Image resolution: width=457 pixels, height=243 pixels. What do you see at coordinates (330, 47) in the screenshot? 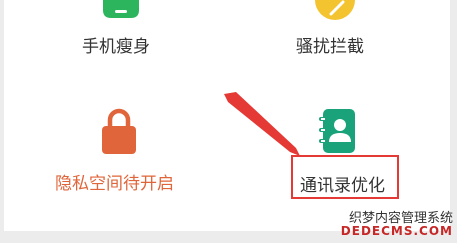
I see `tile-label: 骚扰拦截` at bounding box center [330, 47].